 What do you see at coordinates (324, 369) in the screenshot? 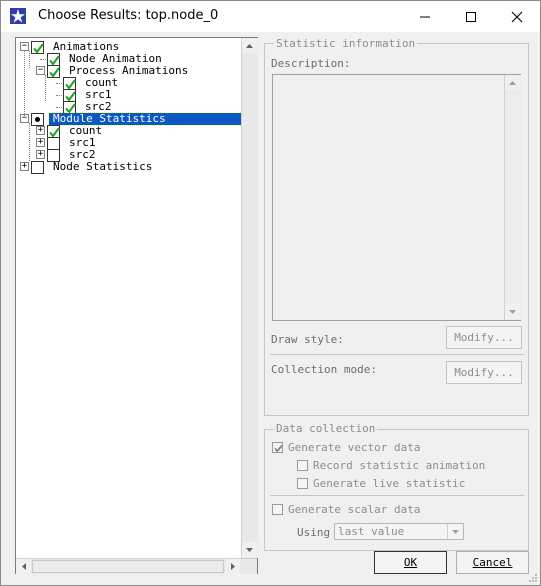
I see `collection-mode-label: Collection mode:` at bounding box center [324, 369].